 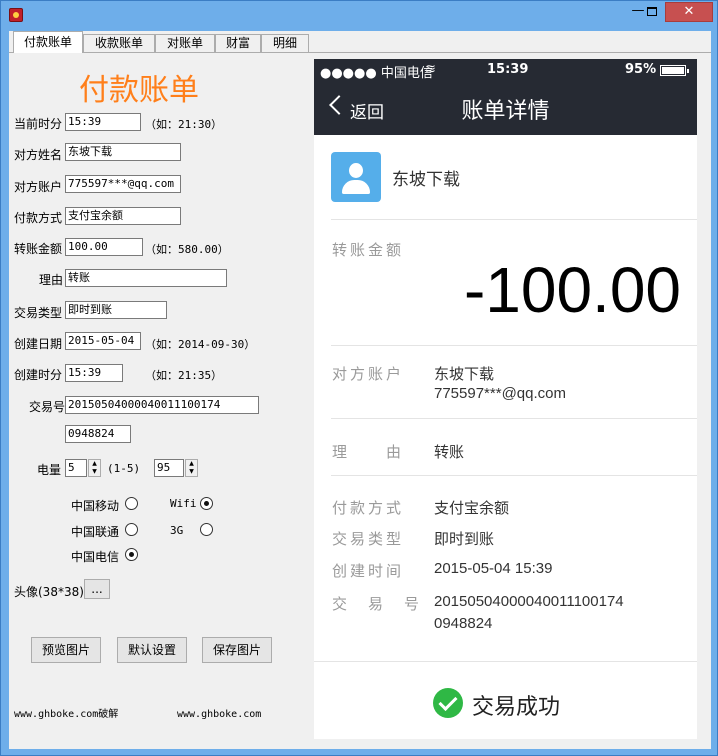 I want to click on maximize-icon, so click(x=652, y=11).